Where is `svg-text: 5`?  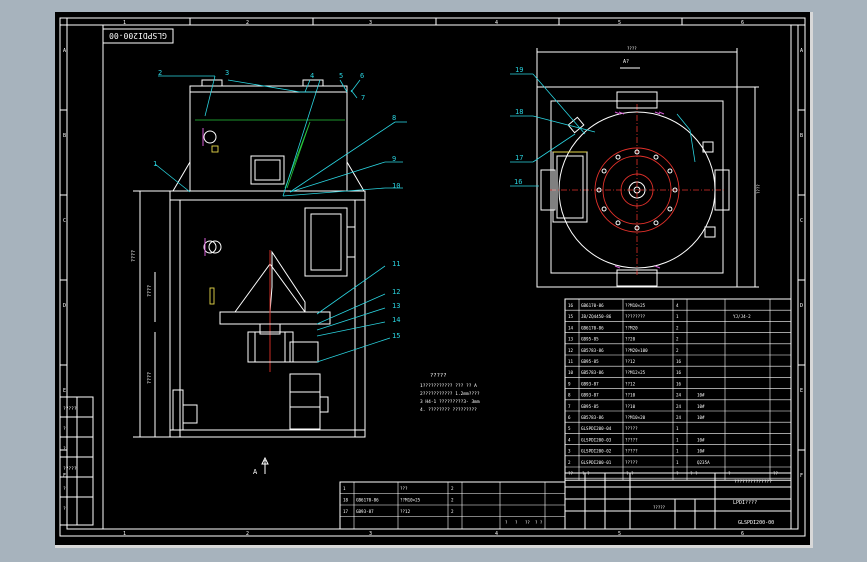 svg-text: 5 is located at coordinates (569, 428).